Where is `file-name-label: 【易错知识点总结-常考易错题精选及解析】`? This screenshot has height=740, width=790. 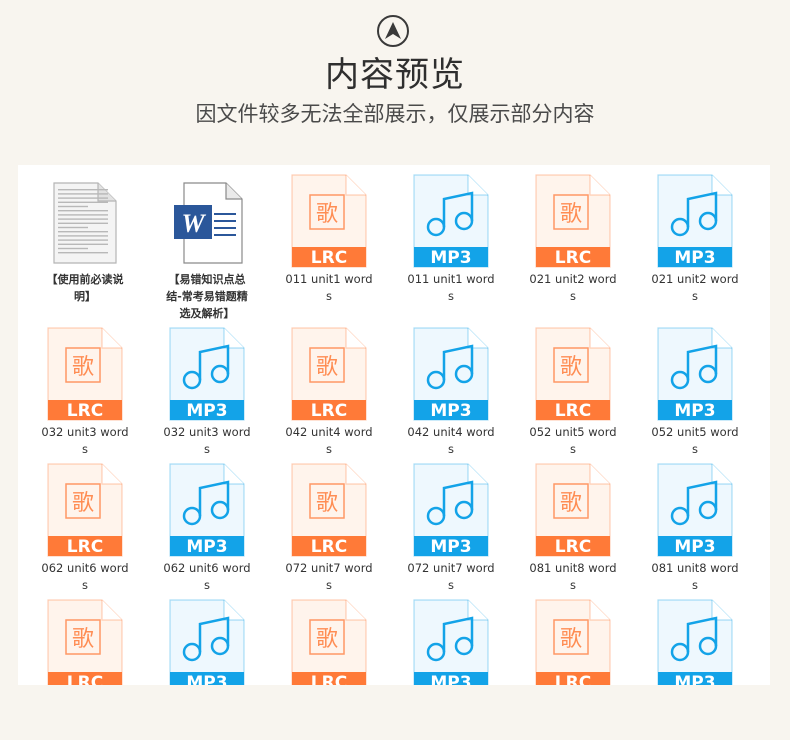 file-name-label: 【易错知识点总结-常考易错题精选及解析】 is located at coordinates (207, 296).